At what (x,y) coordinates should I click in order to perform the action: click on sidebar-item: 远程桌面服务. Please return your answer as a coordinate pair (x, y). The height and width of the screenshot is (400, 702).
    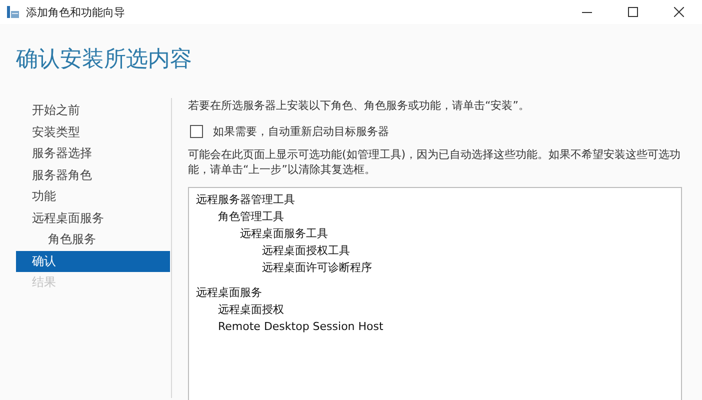
    Looking at the image, I should click on (93, 218).